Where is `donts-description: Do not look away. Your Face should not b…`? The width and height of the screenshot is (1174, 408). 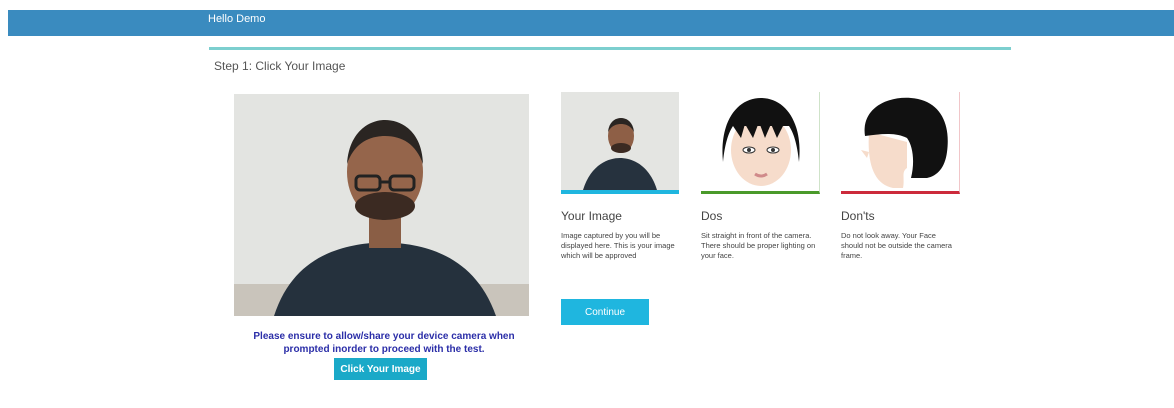
donts-description: Do not look away. Your Face should not b… is located at coordinates (896, 245).